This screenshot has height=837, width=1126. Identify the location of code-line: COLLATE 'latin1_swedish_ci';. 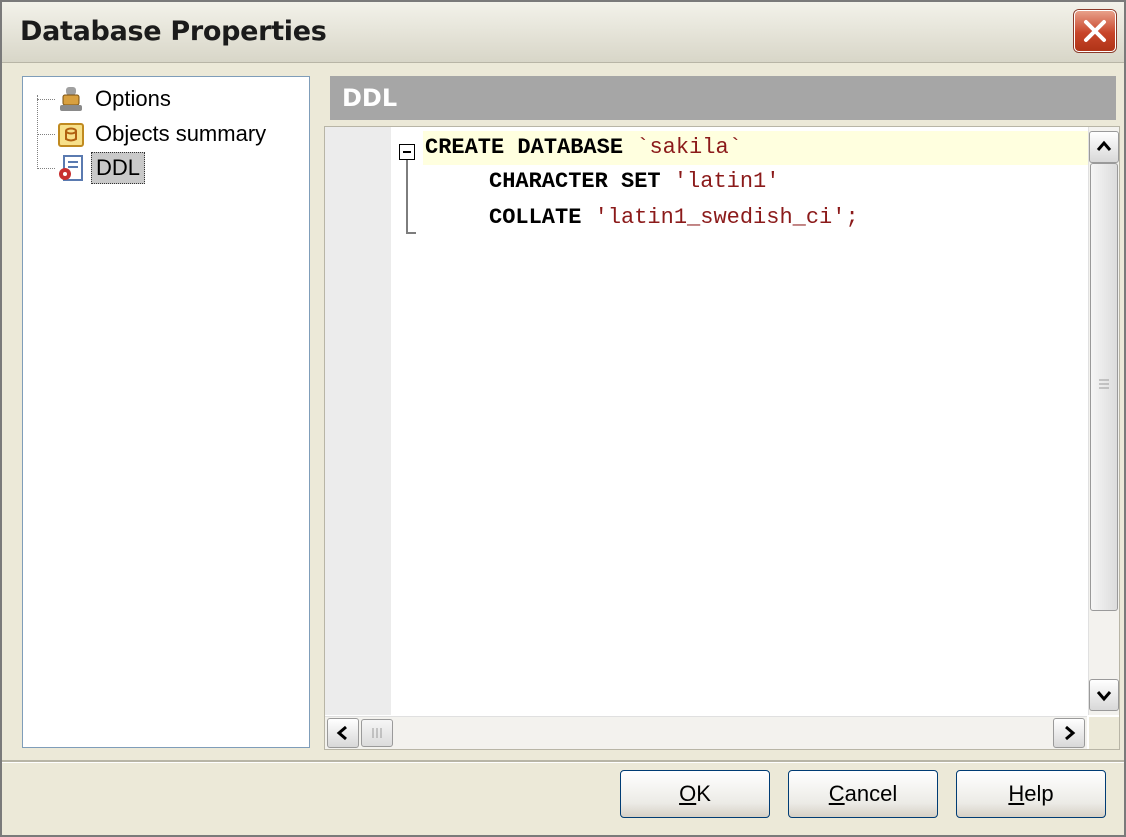
(674, 217).